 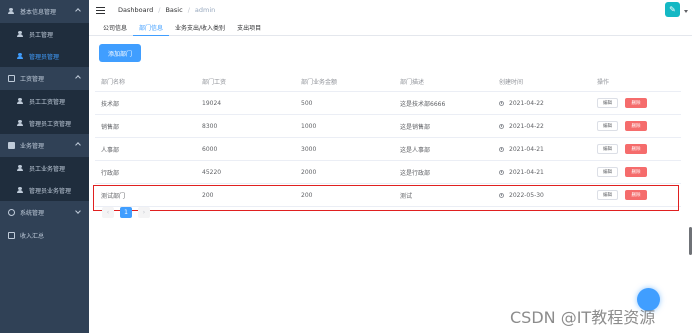 I want to click on column-header-amount: 部门业务金额, so click(x=319, y=82).